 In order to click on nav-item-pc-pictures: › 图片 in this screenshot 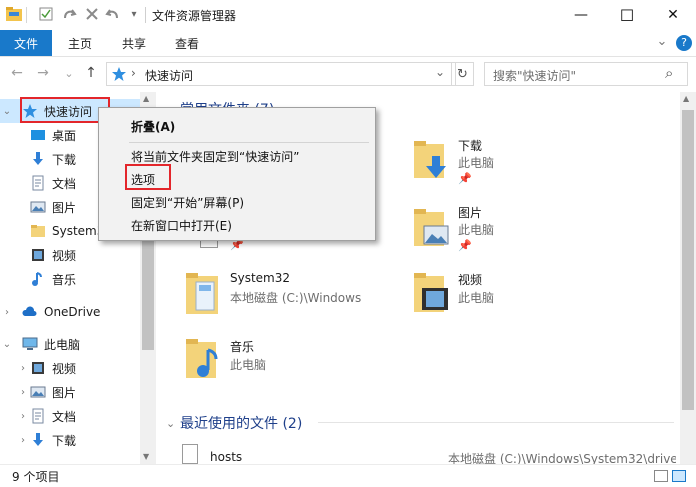, I will do `click(70, 392)`.